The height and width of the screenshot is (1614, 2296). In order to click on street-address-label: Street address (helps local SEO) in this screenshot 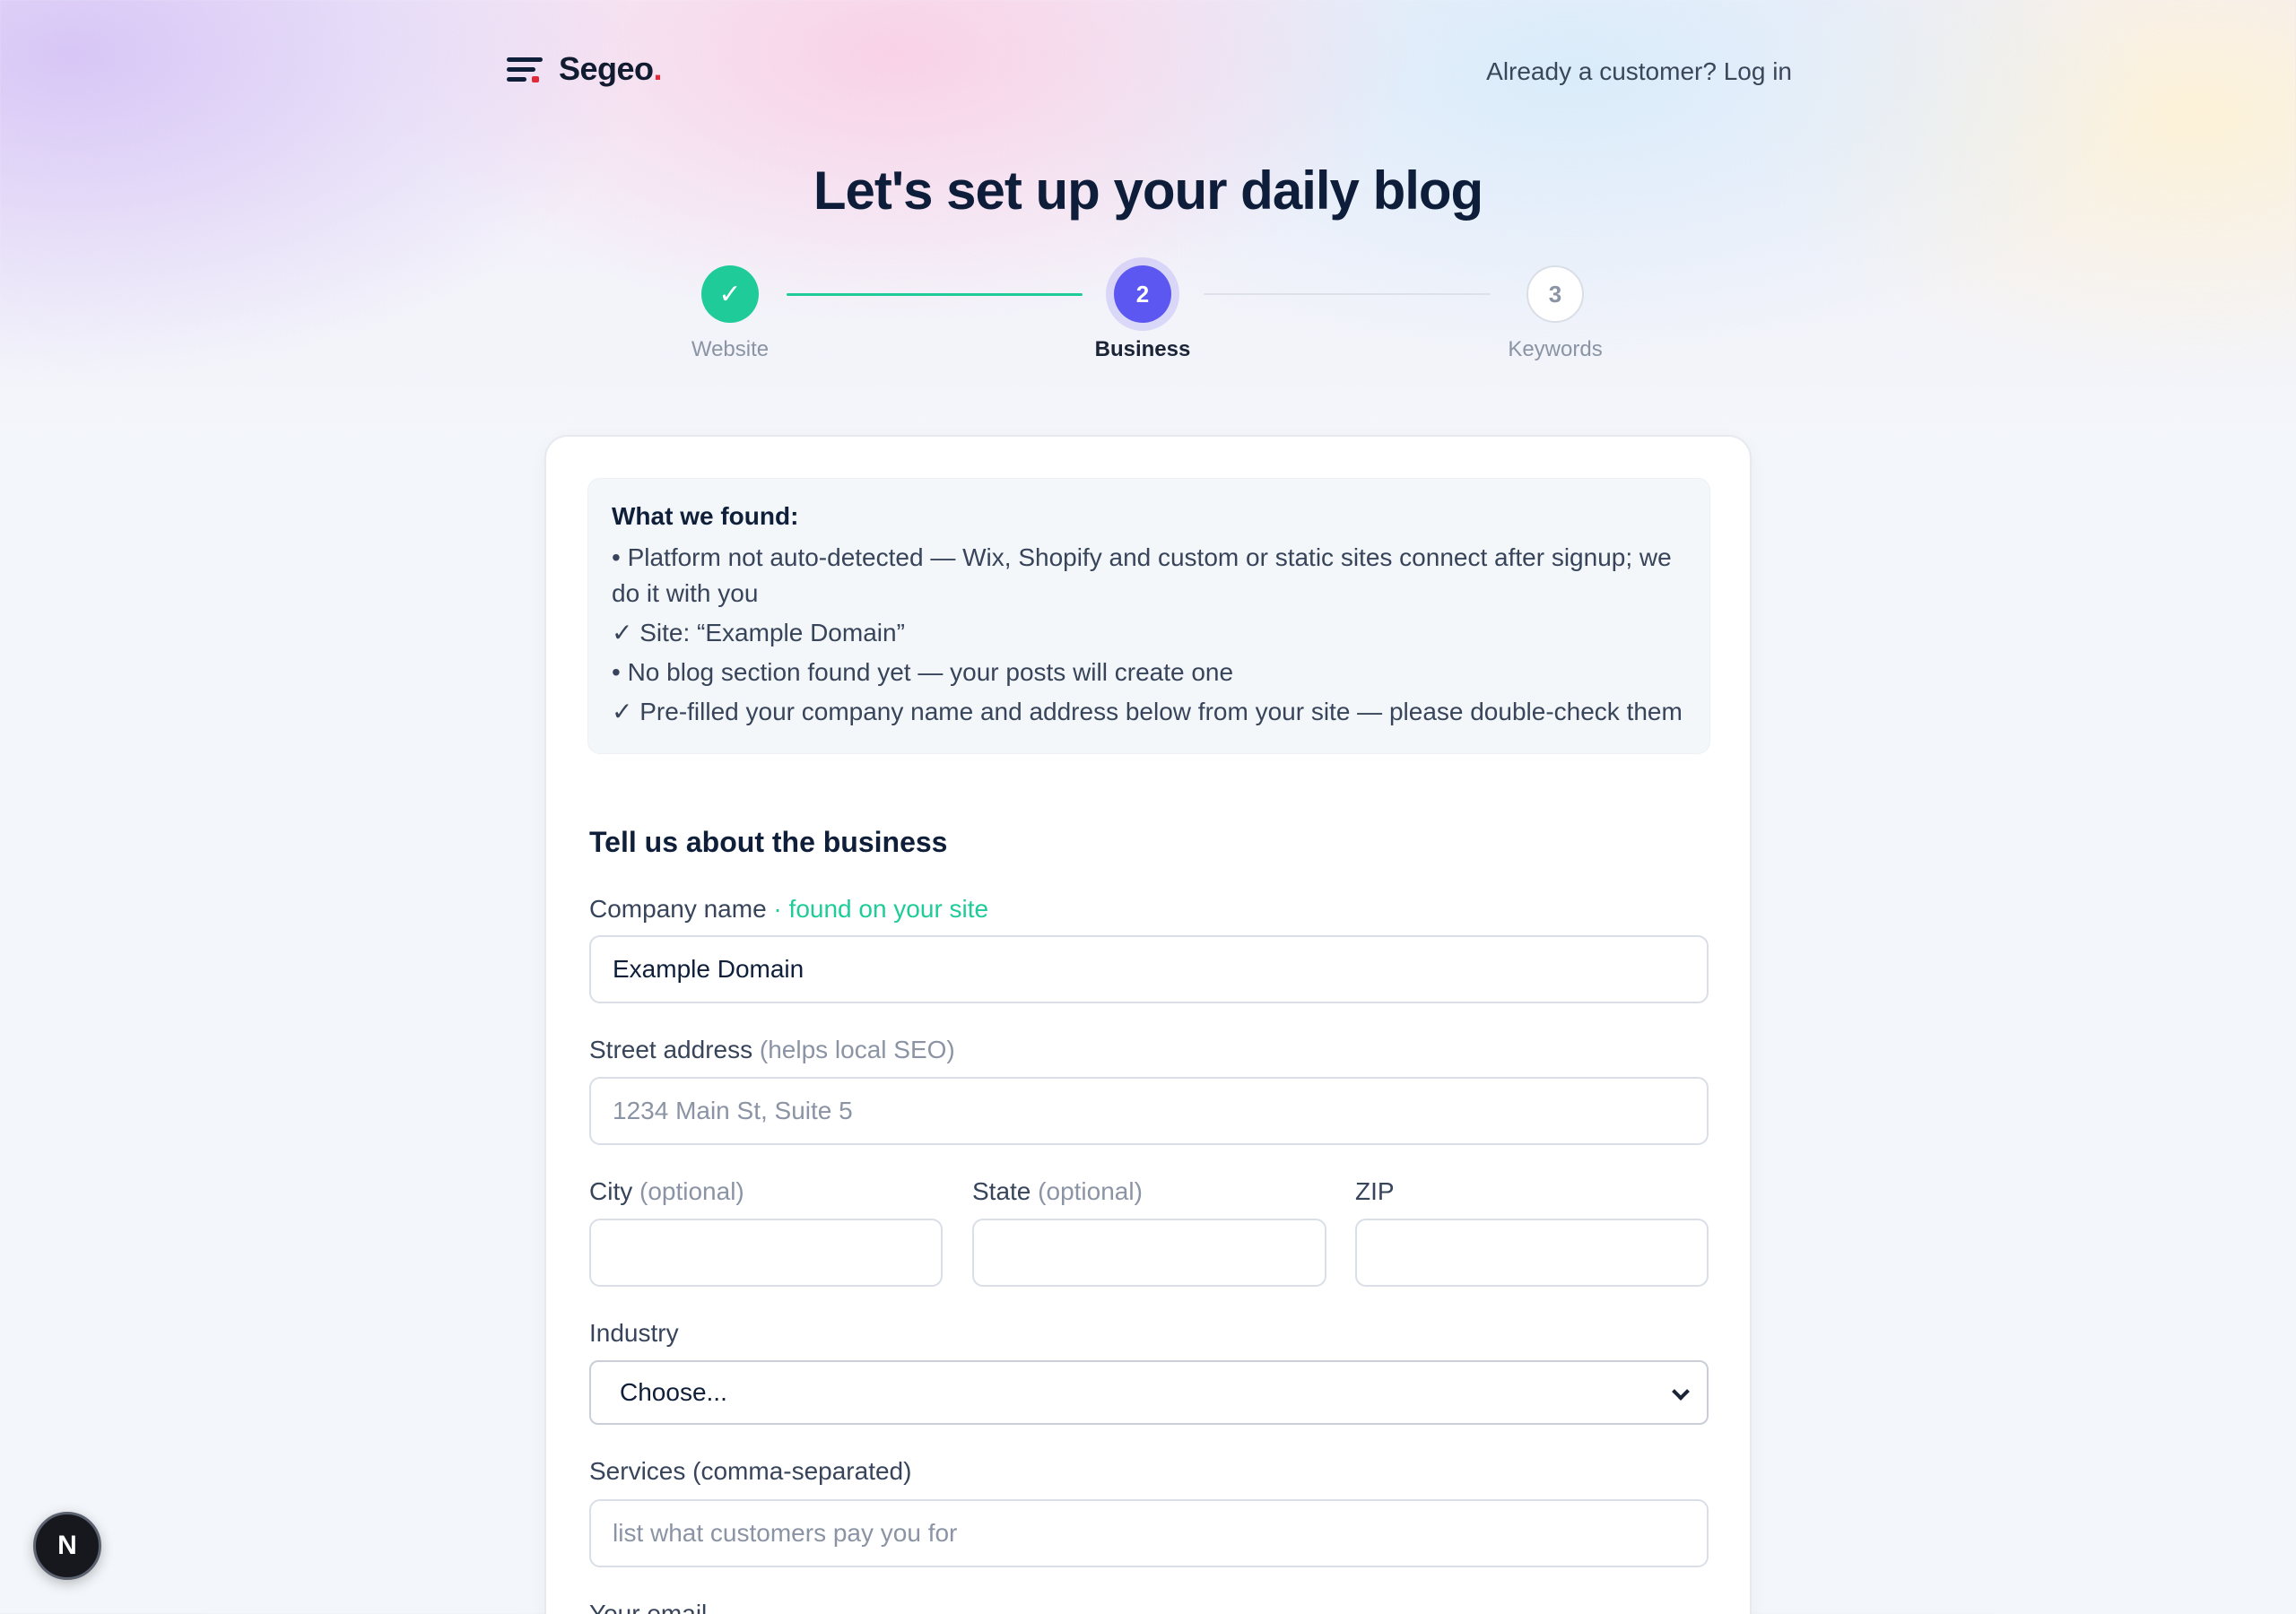, I will do `click(772, 1049)`.